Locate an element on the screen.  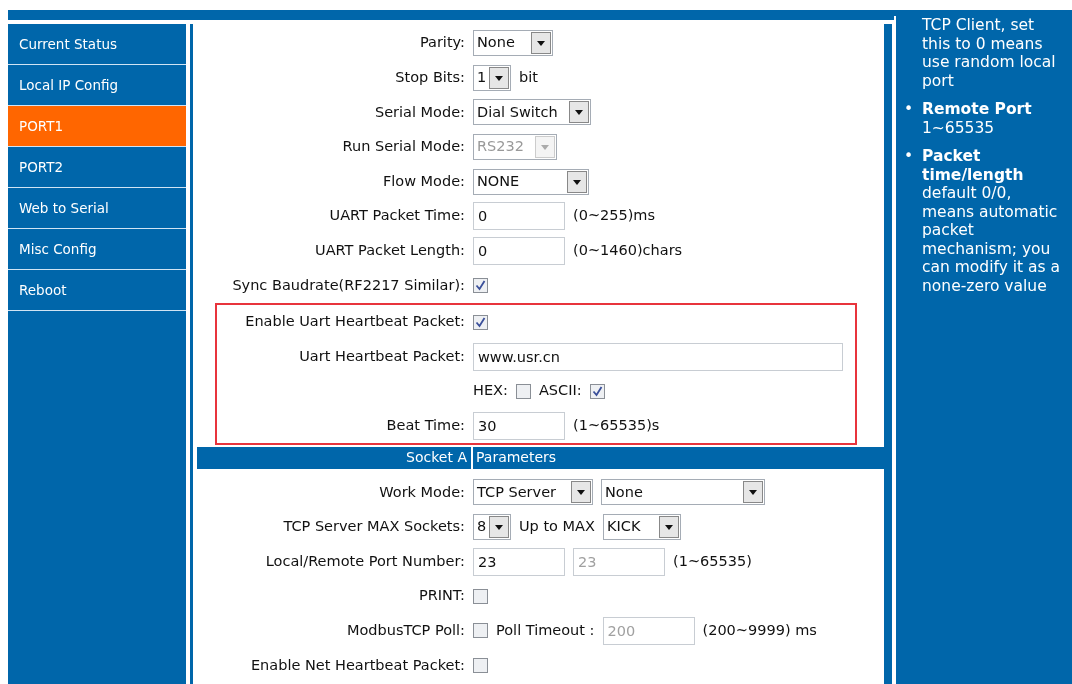
field-label: Run Serial Mode: is located at coordinates (403, 146).